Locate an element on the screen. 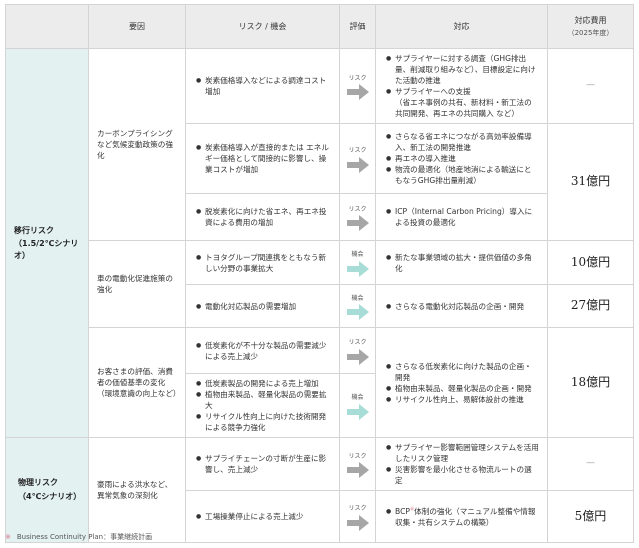 Image resolution: width=639 pixels, height=548 pixels. list-item: ICP（Internal Carbon Pricing）導入による投資の最適化 is located at coordinates (462, 217).